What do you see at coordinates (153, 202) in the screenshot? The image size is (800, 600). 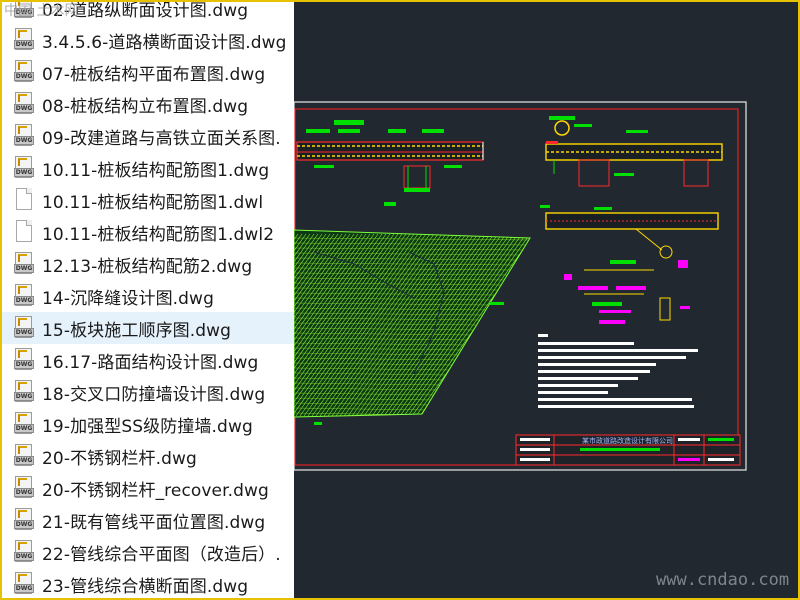 I see `file-name: 10.11-桩板结构配筋图1.dwl` at bounding box center [153, 202].